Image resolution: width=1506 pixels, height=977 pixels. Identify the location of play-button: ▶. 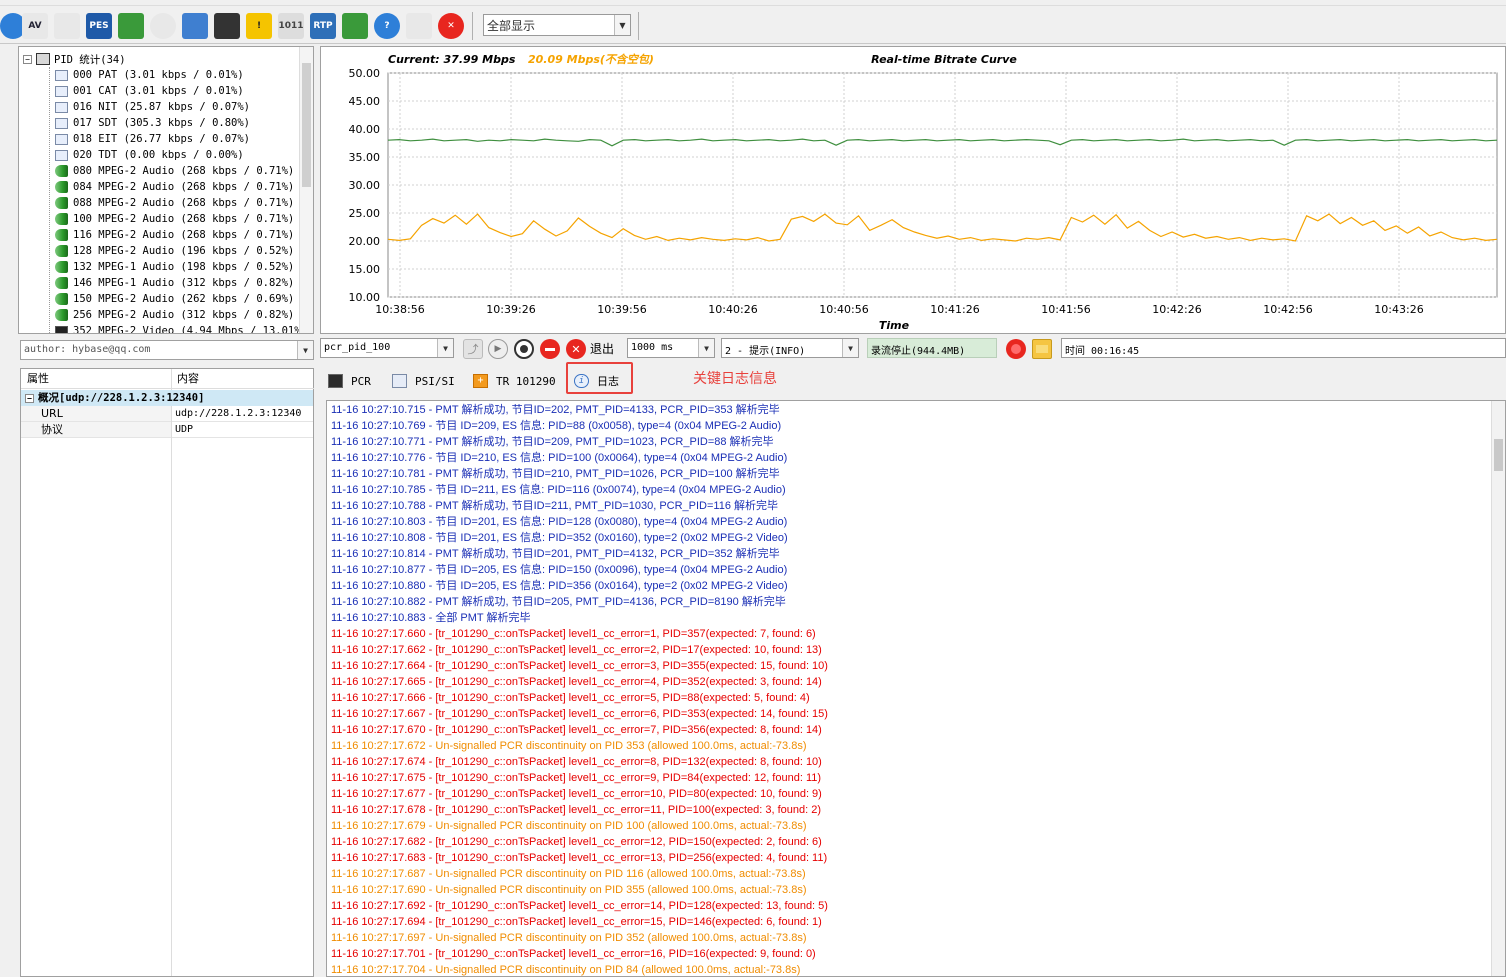
(498, 349).